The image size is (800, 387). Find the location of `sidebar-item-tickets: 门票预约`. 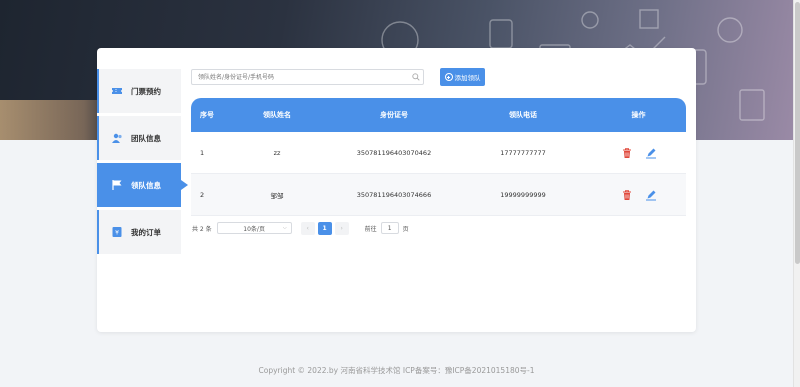

sidebar-item-tickets: 门票预约 is located at coordinates (139, 91).